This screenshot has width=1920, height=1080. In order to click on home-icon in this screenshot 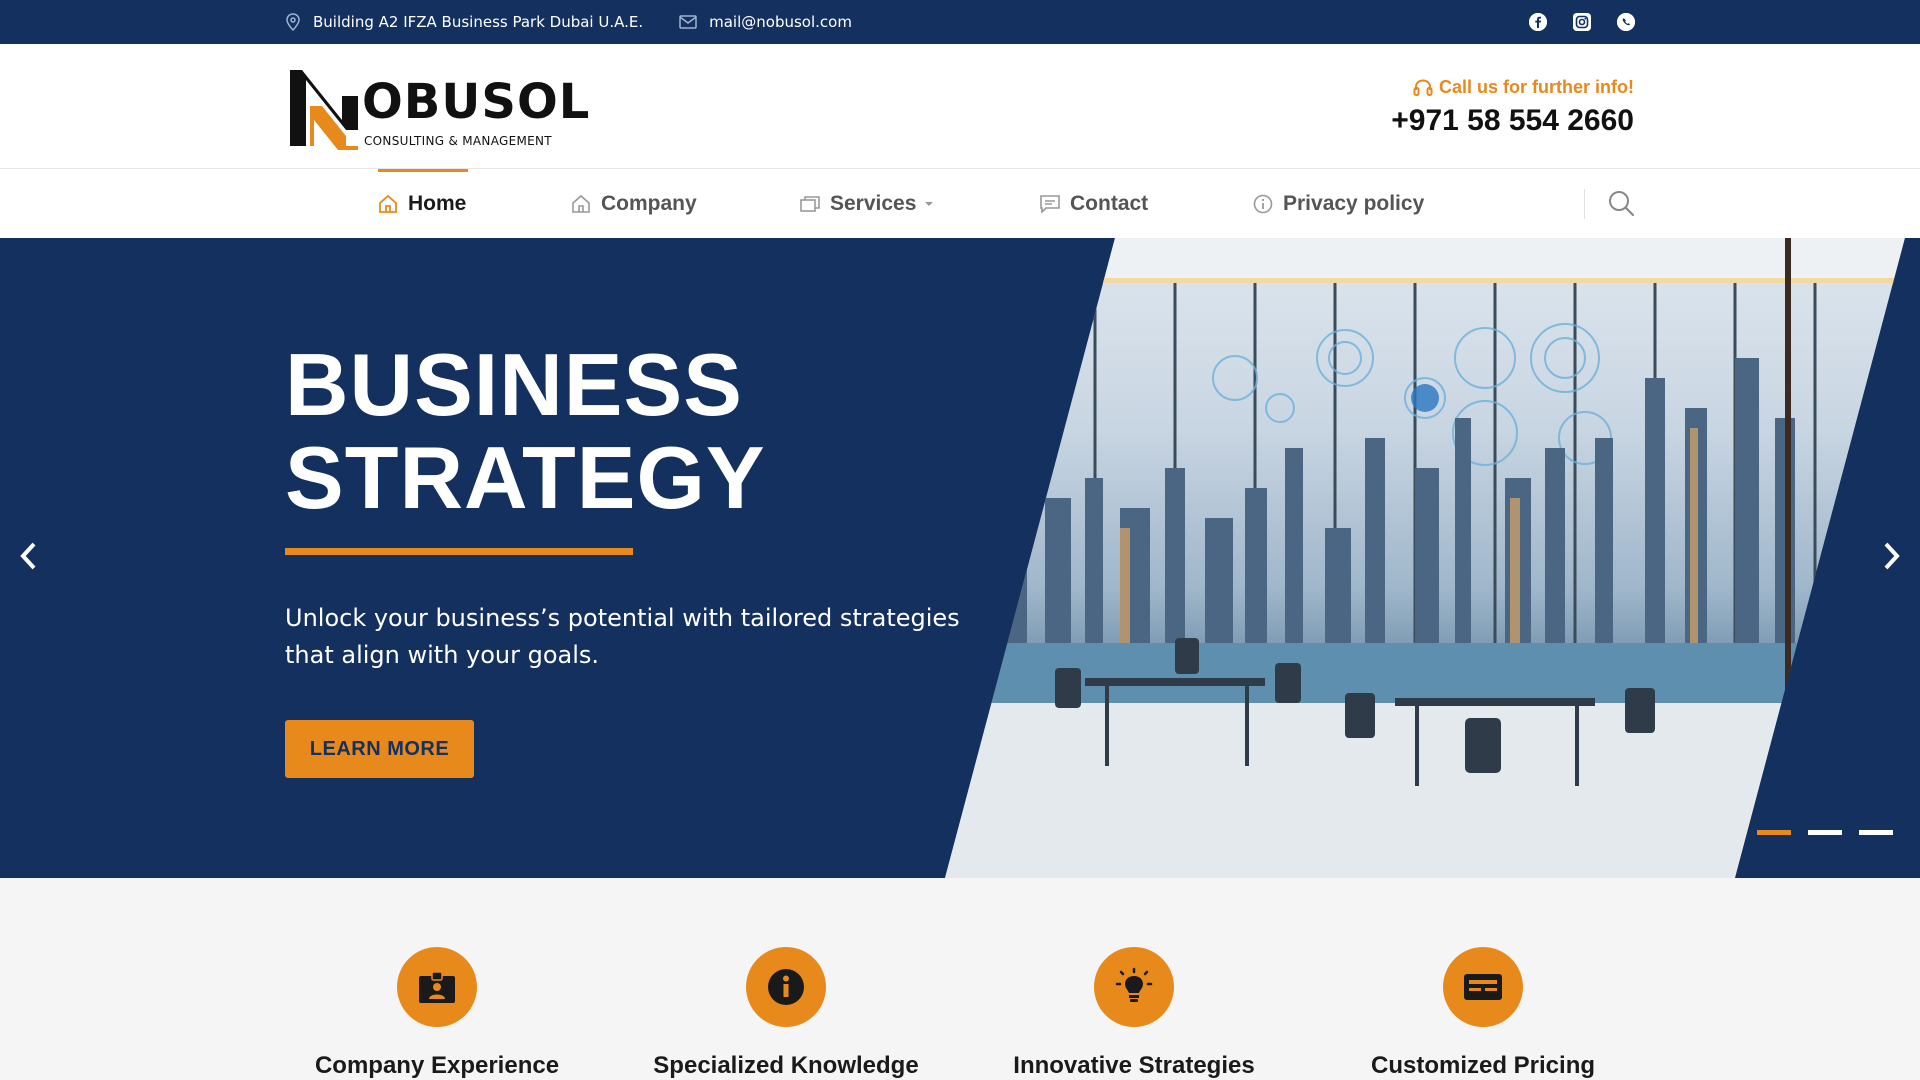, I will do `click(388, 203)`.